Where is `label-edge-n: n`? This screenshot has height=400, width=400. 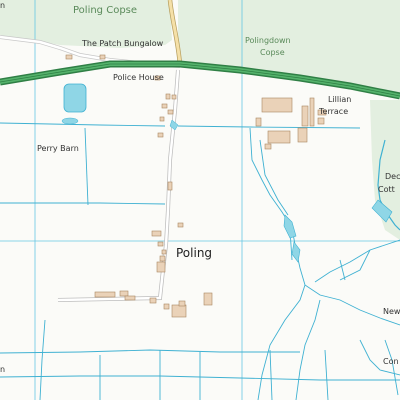 label-edge-n: n is located at coordinates (3, 5).